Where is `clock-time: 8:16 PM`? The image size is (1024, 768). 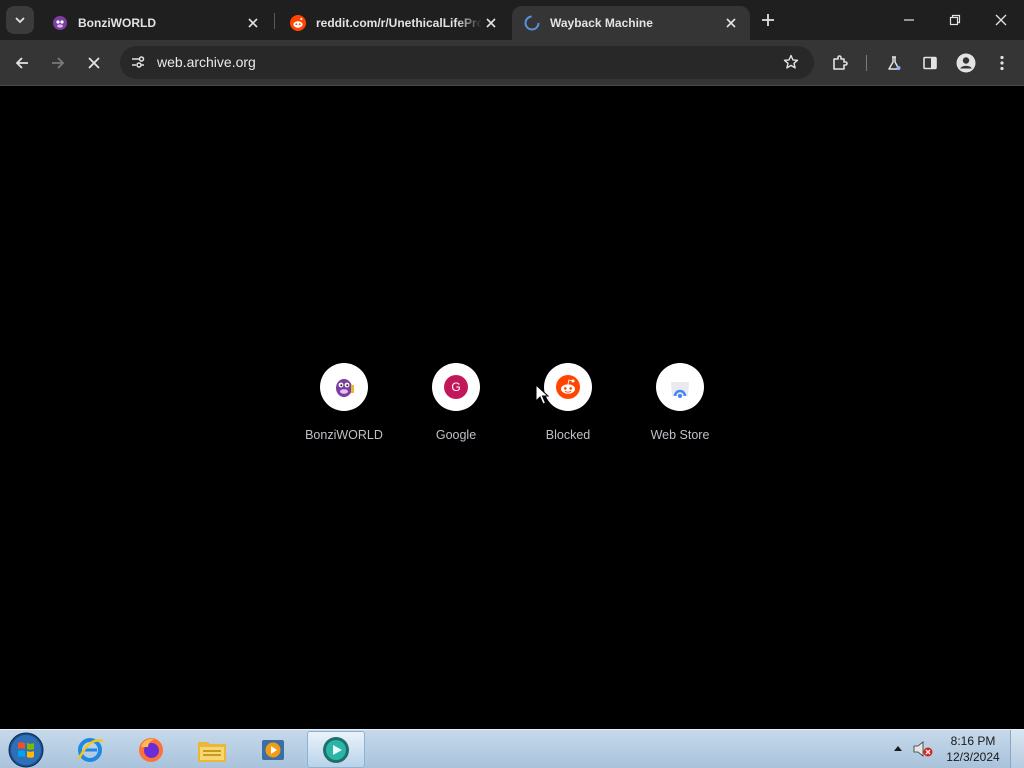 clock-time: 8:16 PM is located at coordinates (973, 741).